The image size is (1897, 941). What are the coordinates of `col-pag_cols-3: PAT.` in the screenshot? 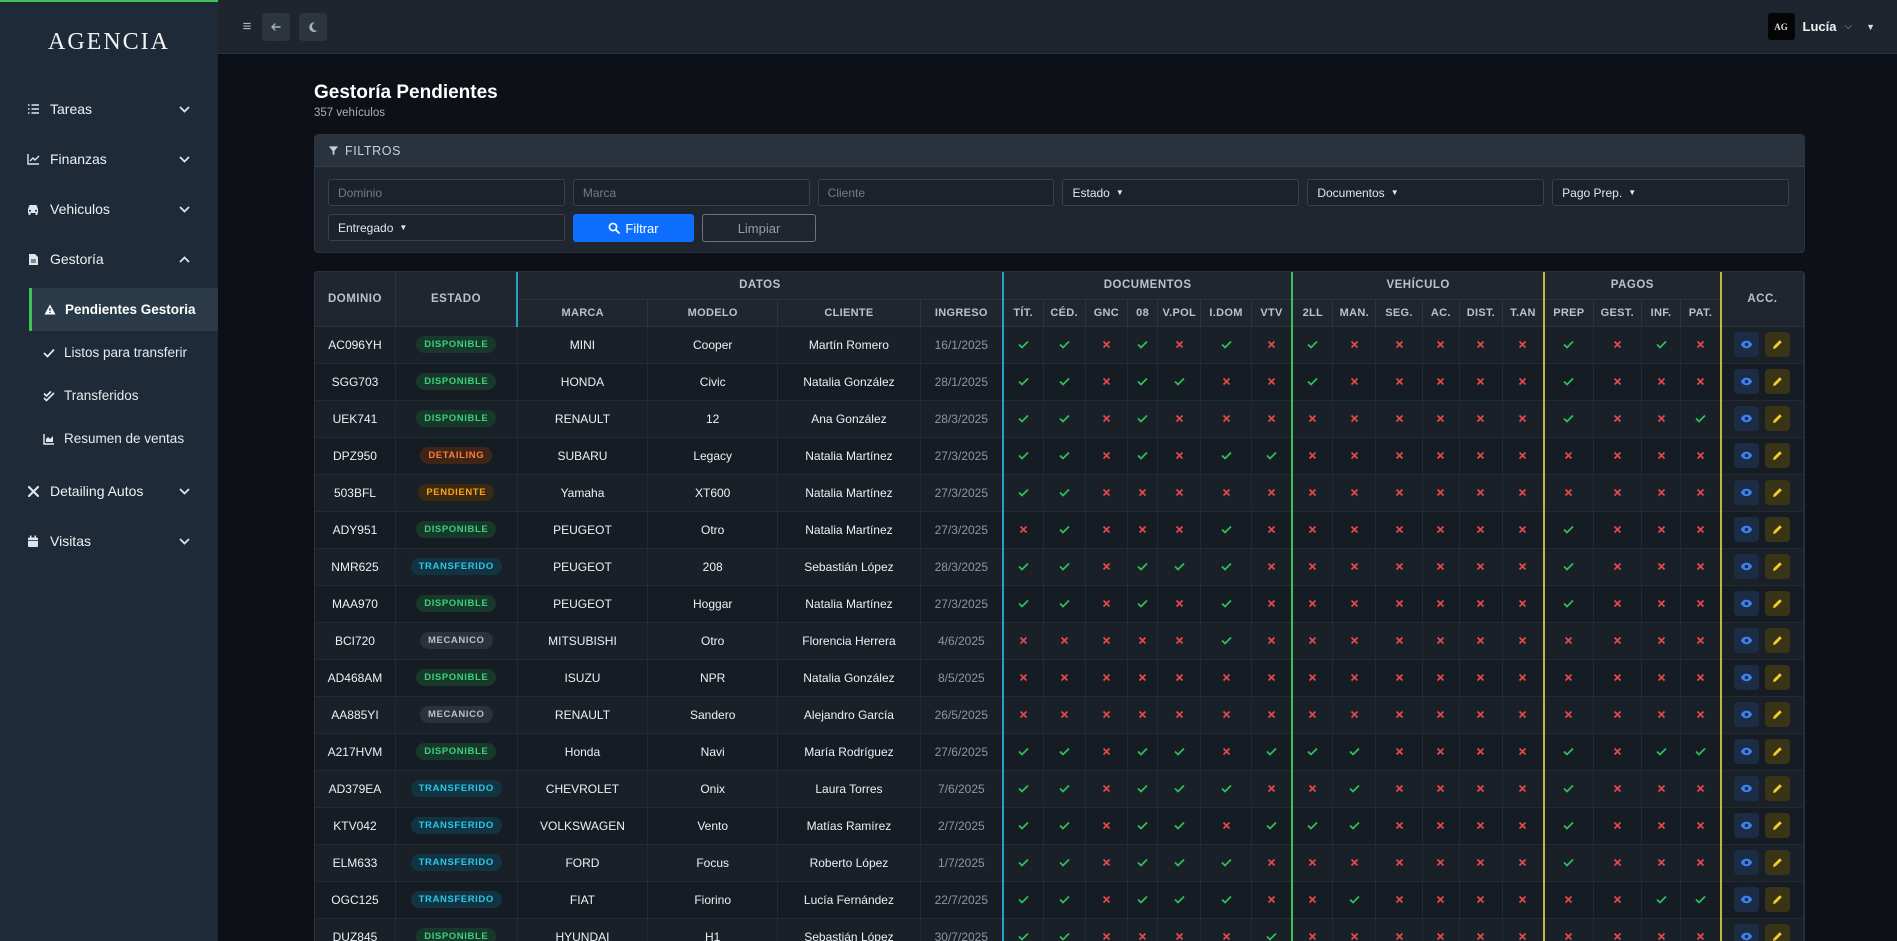 It's located at (1701, 313).